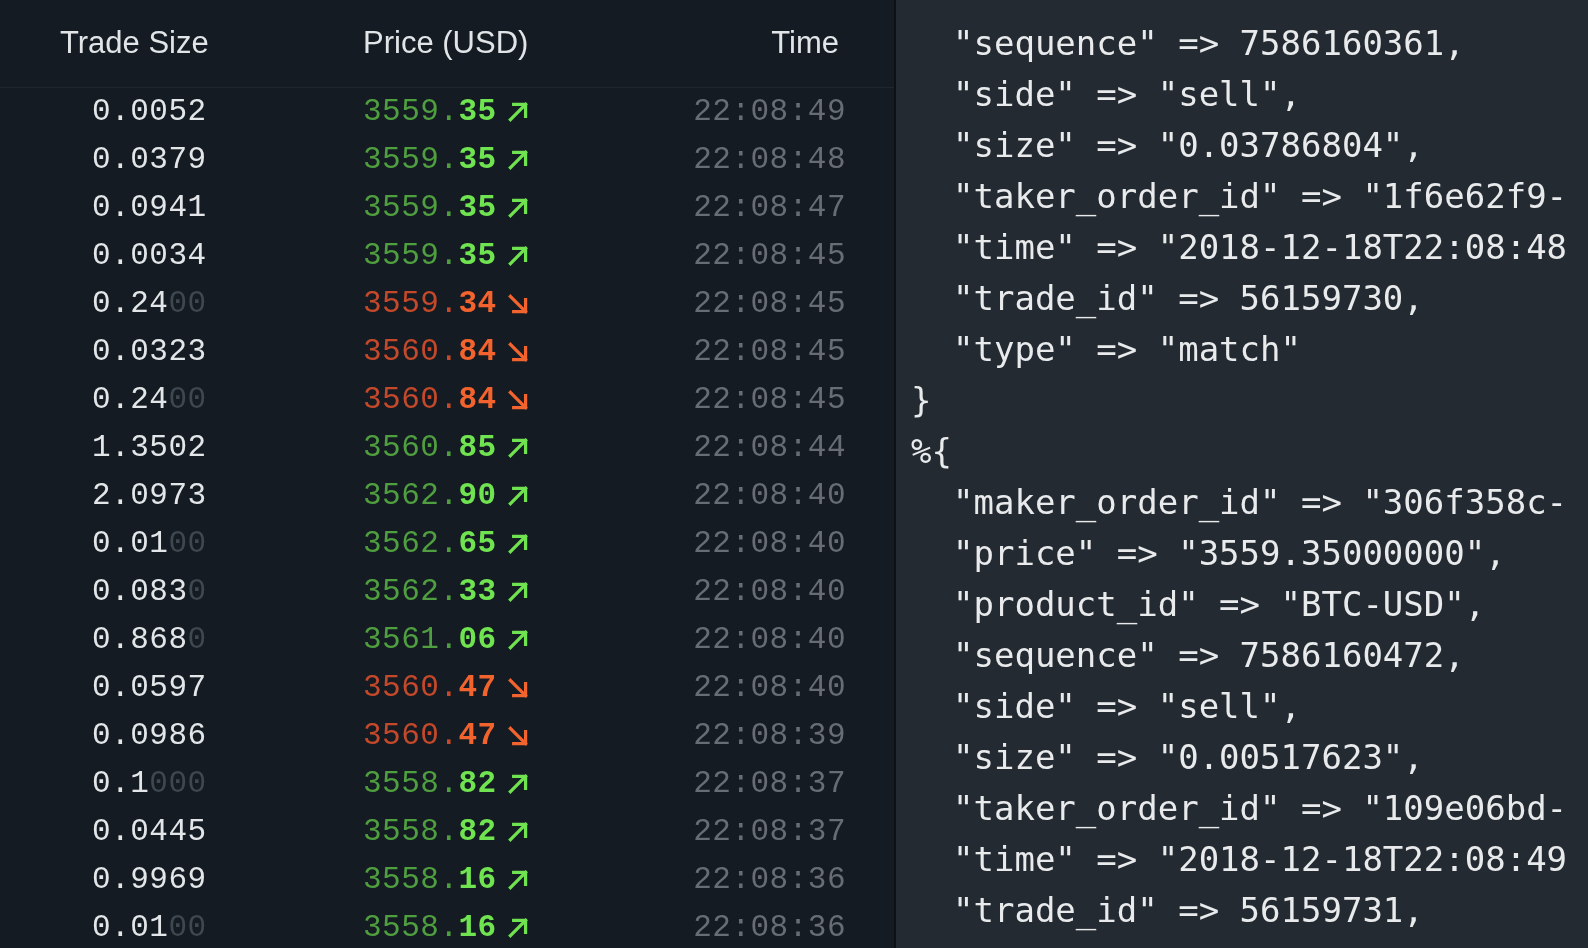  What do you see at coordinates (149, 687) in the screenshot?
I see `trade-size: 0.0597` at bounding box center [149, 687].